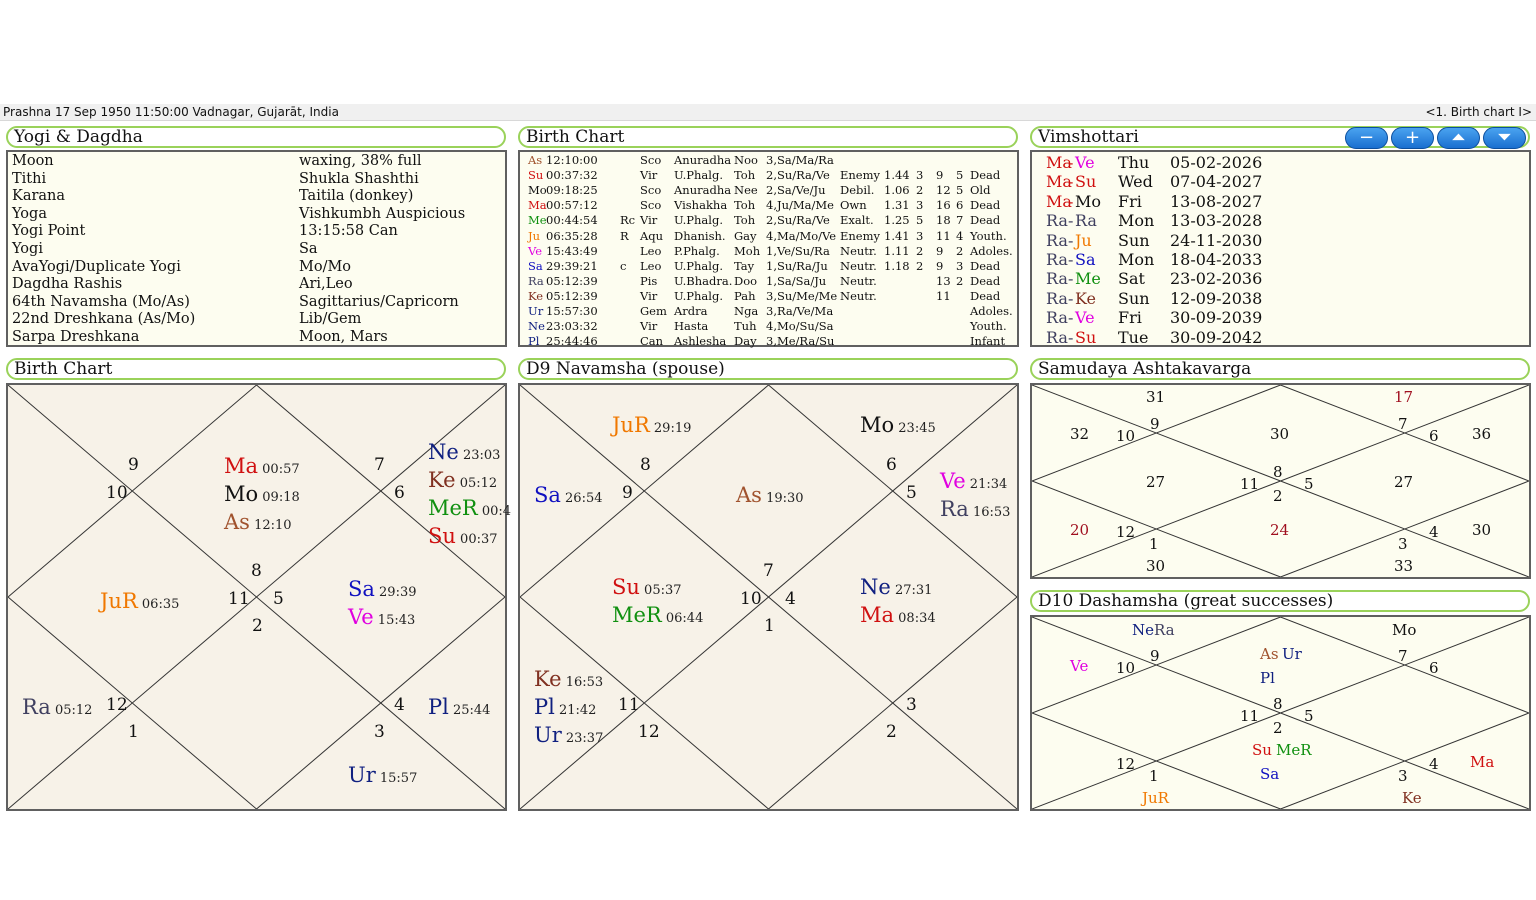 This screenshot has width=1536, height=900. What do you see at coordinates (1262, 750) in the screenshot?
I see `planet-su: Su` at bounding box center [1262, 750].